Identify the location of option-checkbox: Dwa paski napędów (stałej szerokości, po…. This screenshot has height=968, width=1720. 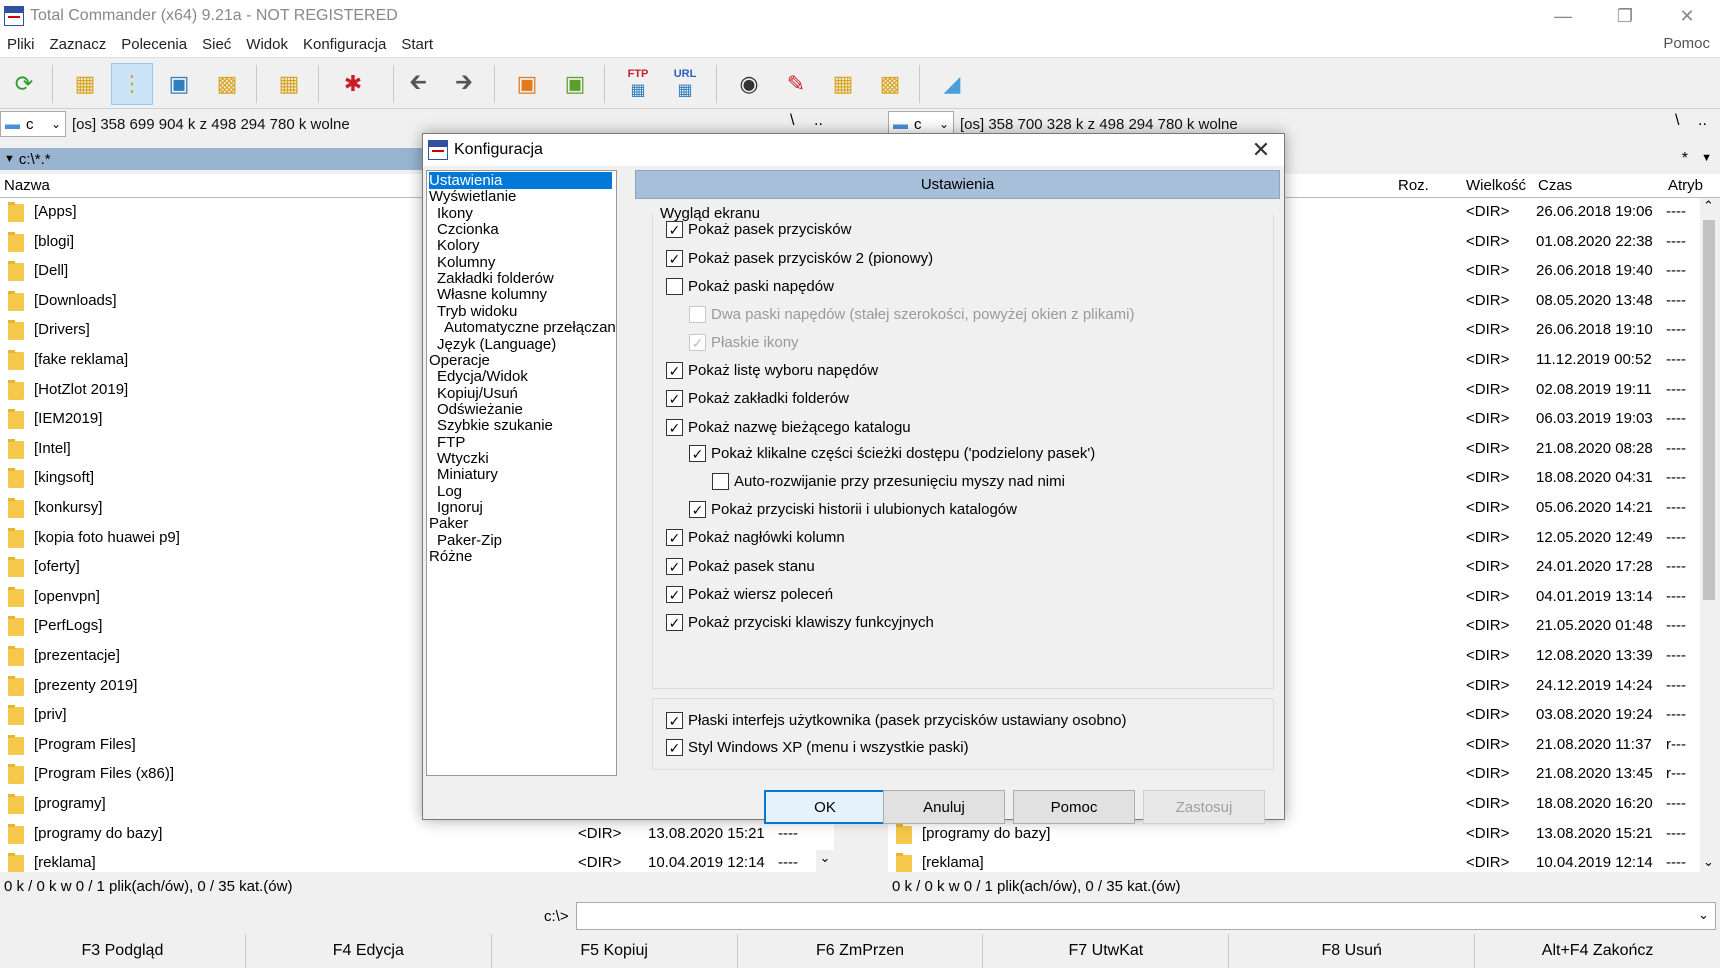
(912, 314).